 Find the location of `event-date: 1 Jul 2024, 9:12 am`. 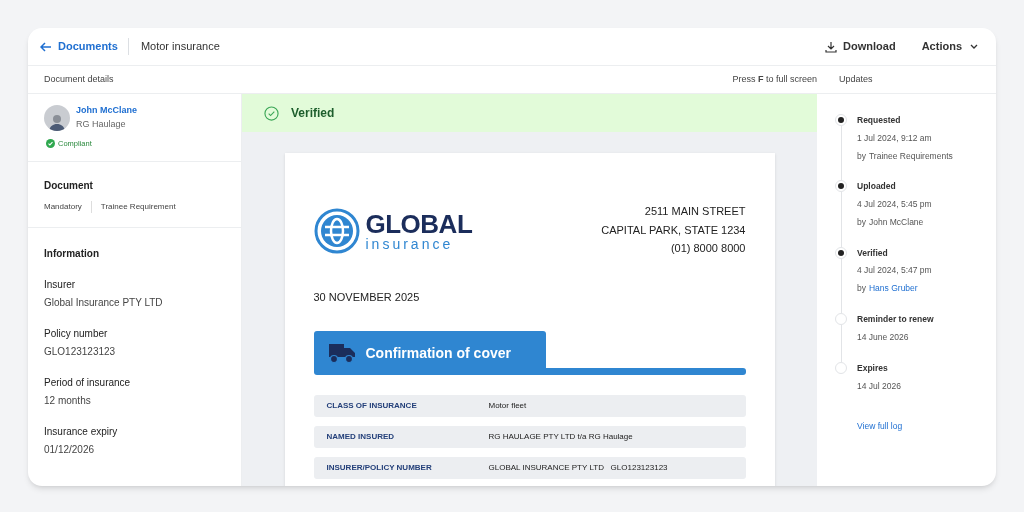

event-date: 1 Jul 2024, 9:12 am is located at coordinates (895, 138).